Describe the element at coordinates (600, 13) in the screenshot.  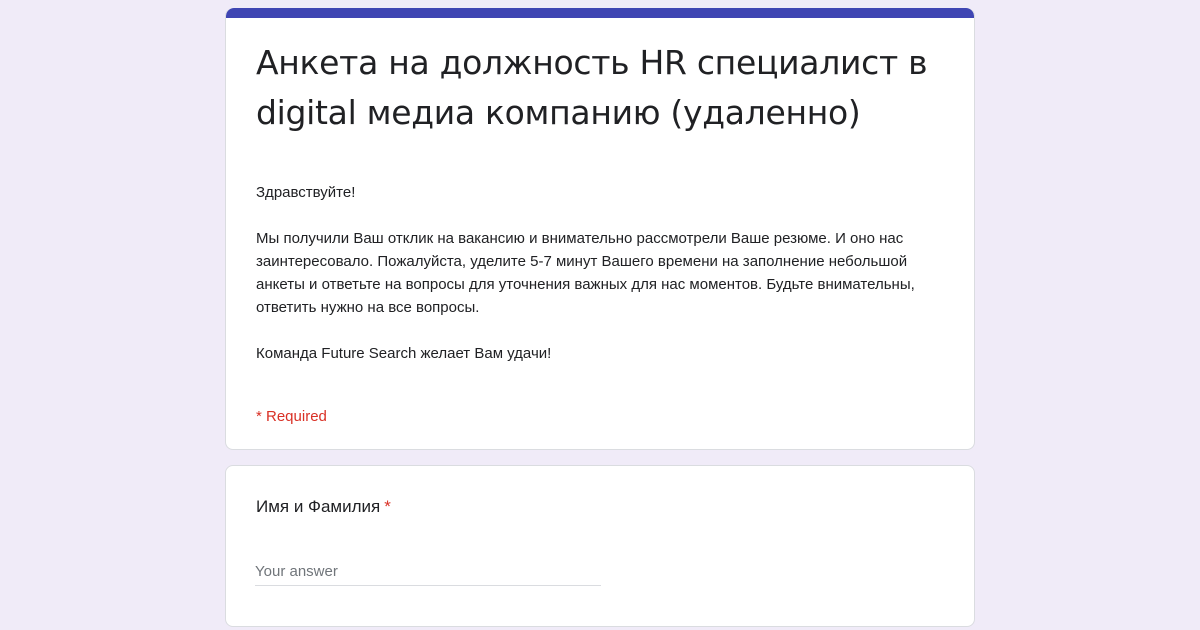
I see `accent-bar` at that location.